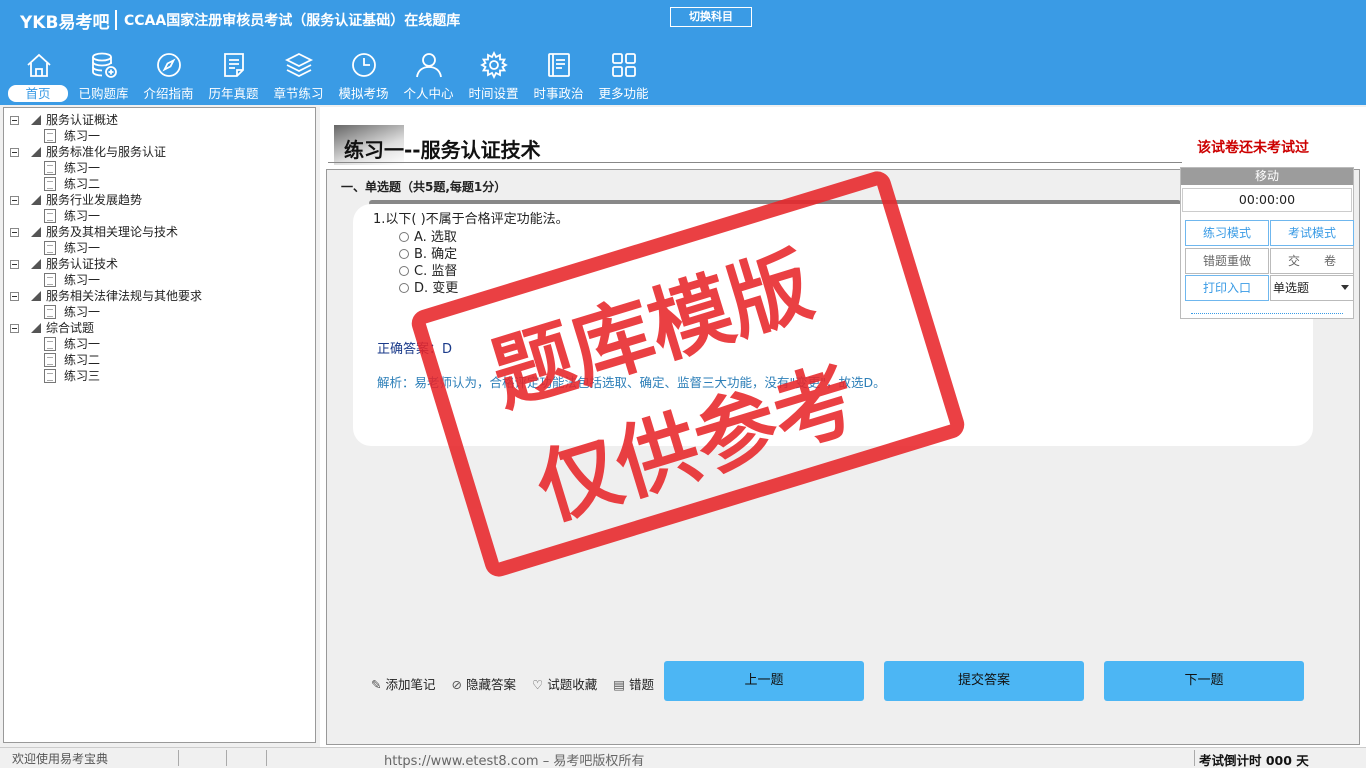  Describe the element at coordinates (82, 376) in the screenshot. I see `tree-exercise-label: 练习三` at that location.